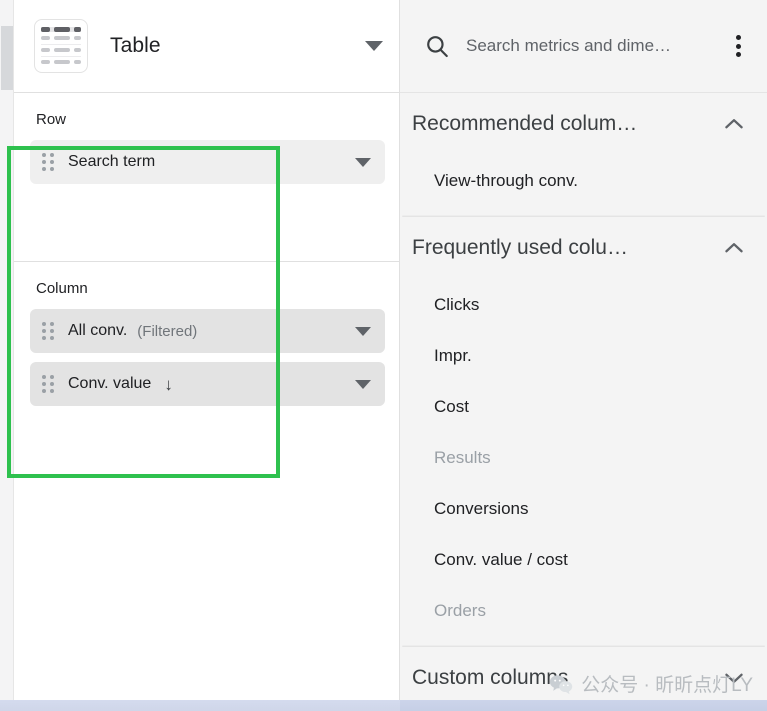 The height and width of the screenshot is (711, 767). I want to click on accordion-recommended-columns: Recommended colum… View-through conv., so click(583, 154).